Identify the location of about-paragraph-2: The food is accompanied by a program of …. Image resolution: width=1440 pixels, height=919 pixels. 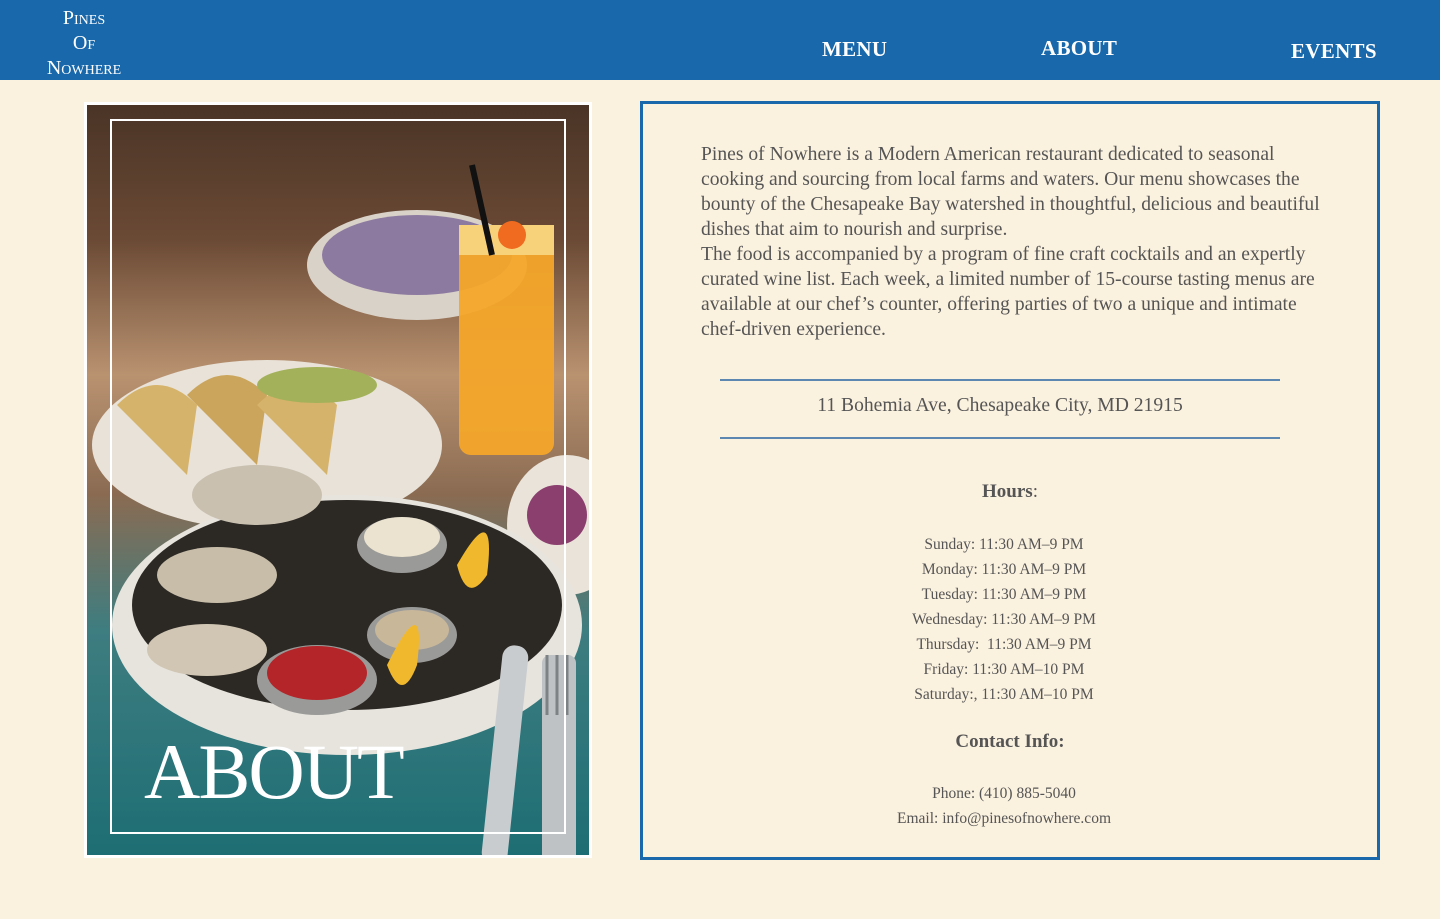
(1008, 292).